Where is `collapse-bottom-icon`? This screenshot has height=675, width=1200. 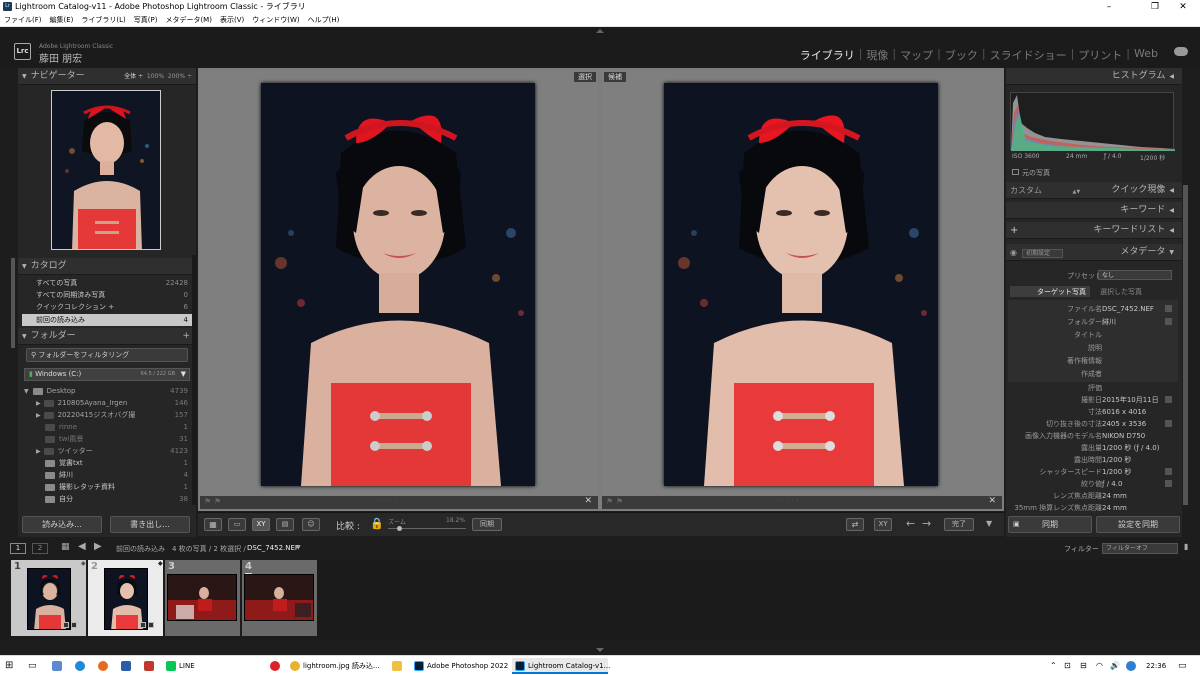
collapse-bottom-icon is located at coordinates (600, 650).